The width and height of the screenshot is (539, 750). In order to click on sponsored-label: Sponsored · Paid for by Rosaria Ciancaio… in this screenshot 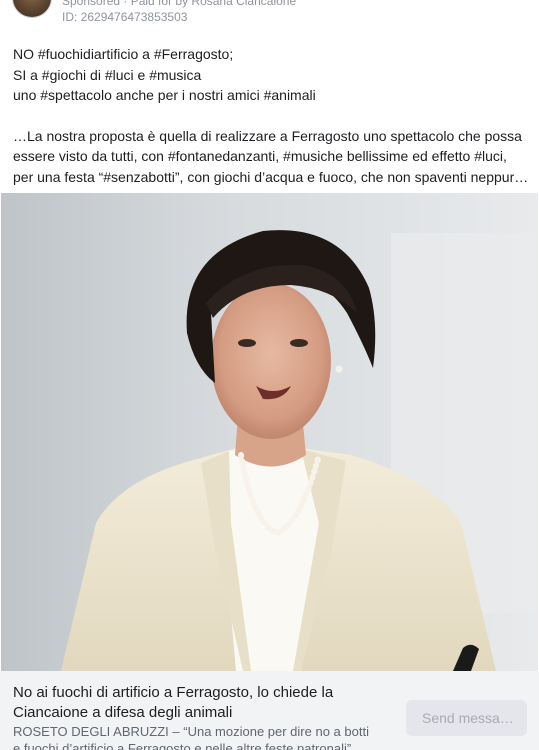, I will do `click(179, 4)`.